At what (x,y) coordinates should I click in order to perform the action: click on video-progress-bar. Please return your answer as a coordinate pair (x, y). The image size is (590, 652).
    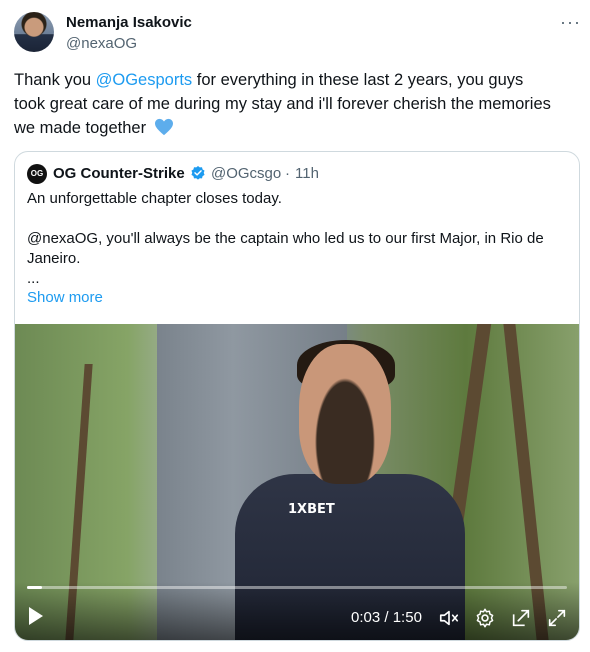
    Looking at the image, I should click on (297, 587).